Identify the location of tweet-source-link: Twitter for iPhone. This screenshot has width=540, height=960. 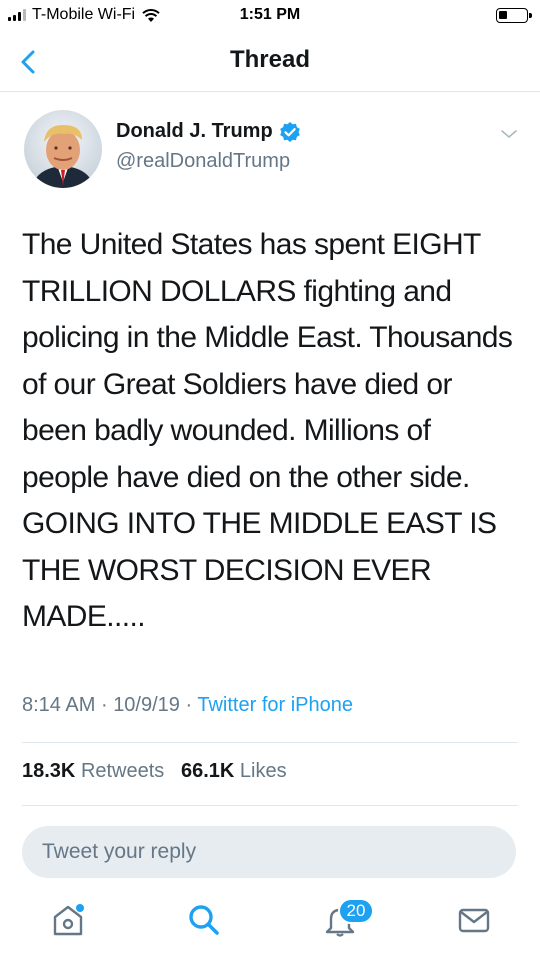
(275, 705).